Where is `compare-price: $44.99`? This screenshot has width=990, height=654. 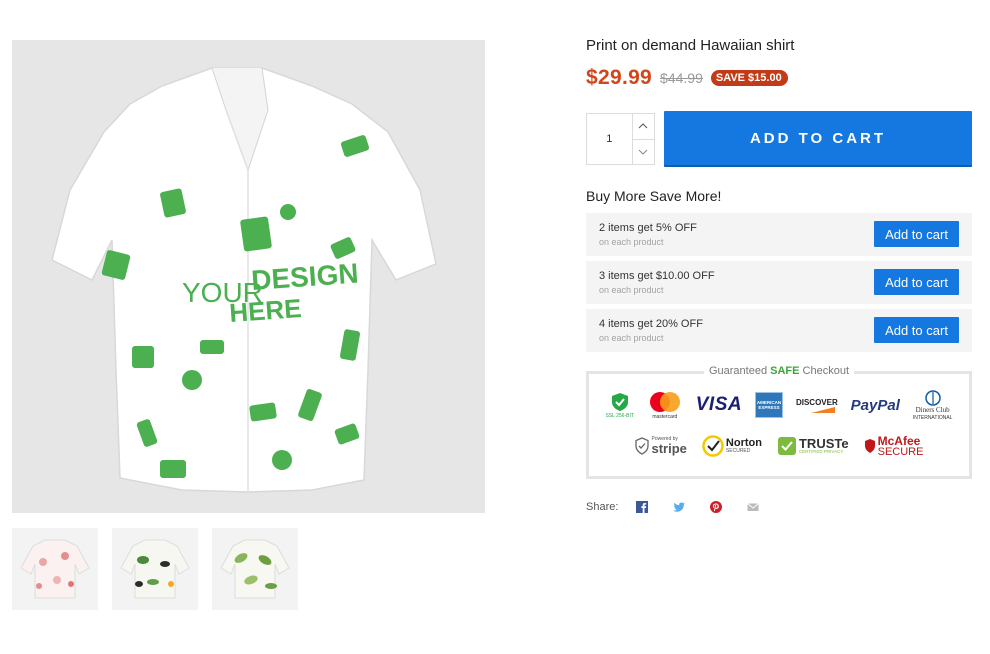 compare-price: $44.99 is located at coordinates (681, 78).